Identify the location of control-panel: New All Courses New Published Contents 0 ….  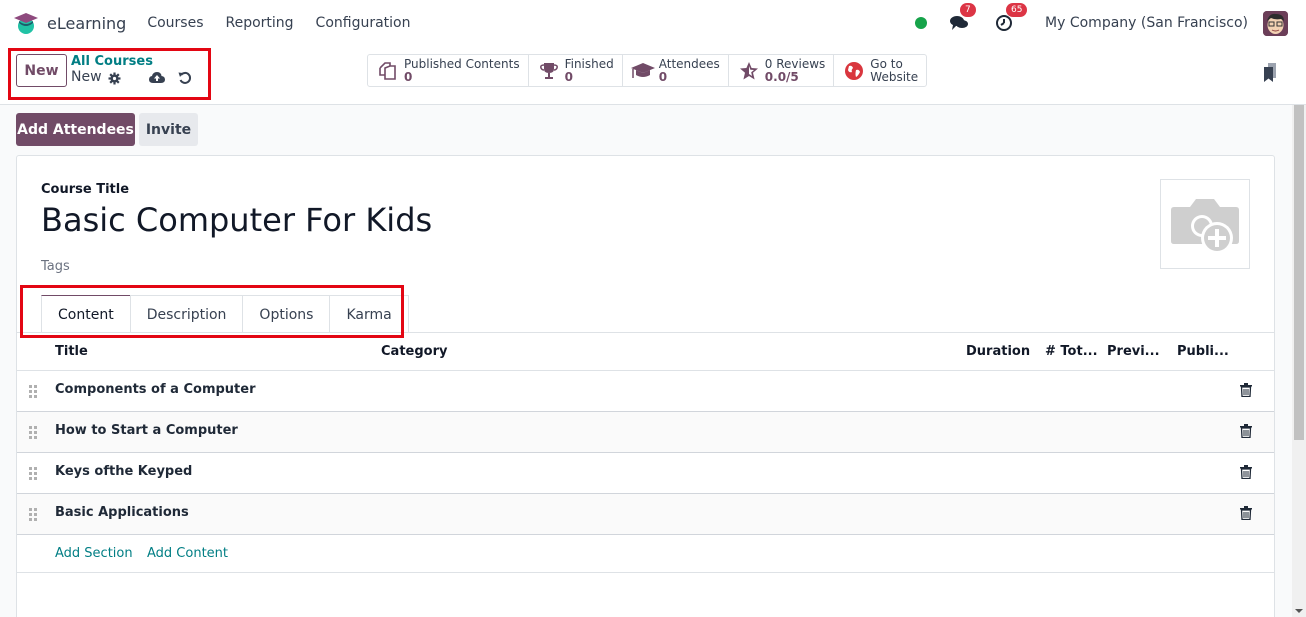
(653, 75).